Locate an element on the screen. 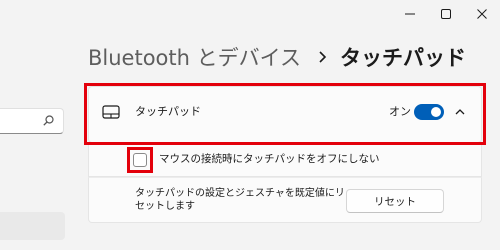 This screenshot has height=250, width=500. mouse-keep-on-label: マウスの接続時にタッチパッドをオフにしない is located at coordinates (269, 159).